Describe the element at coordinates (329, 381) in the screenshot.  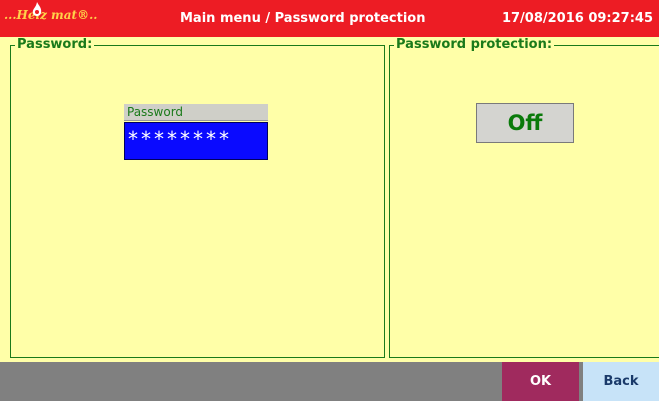
I see `footer-bar: OK Back` at that location.